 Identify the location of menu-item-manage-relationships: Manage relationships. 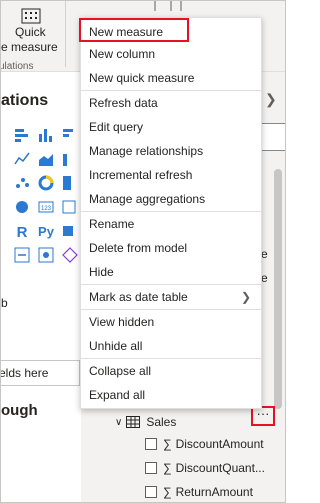
(171, 151).